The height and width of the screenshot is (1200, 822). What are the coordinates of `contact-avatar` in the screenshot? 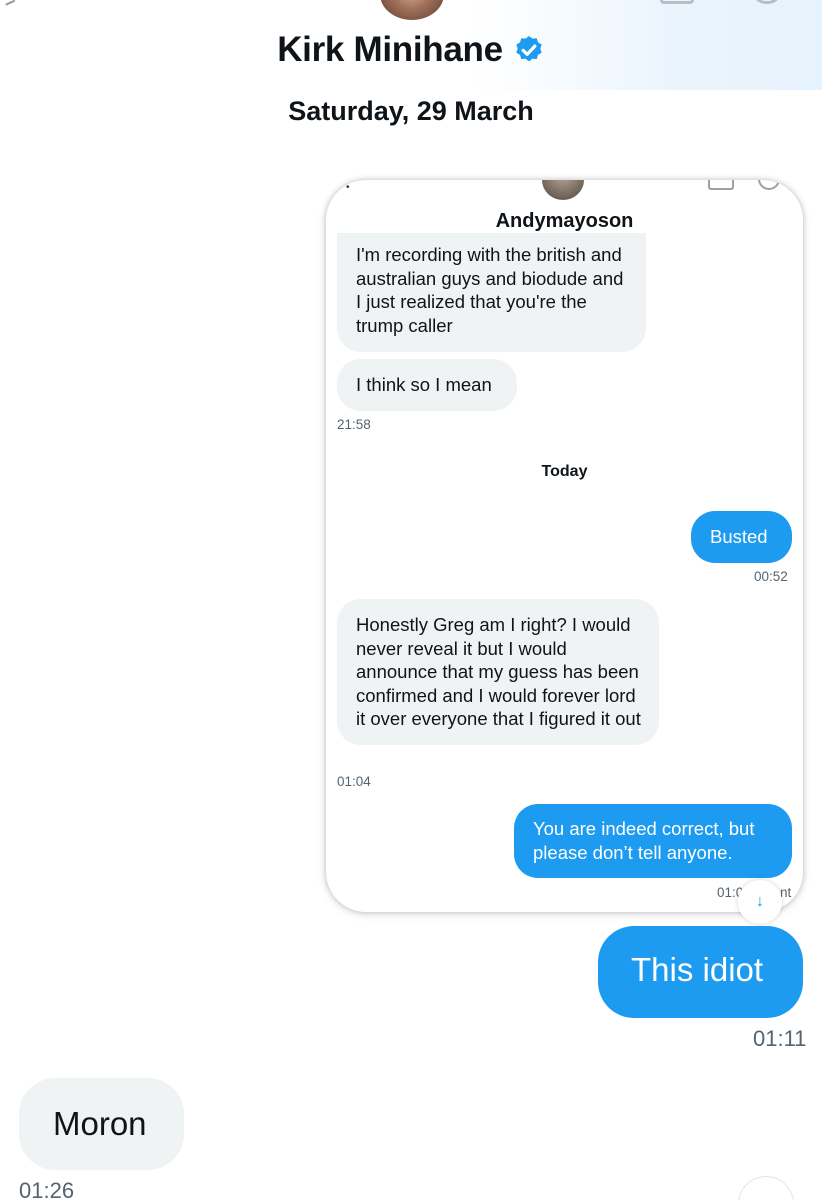 It's located at (412, 10).